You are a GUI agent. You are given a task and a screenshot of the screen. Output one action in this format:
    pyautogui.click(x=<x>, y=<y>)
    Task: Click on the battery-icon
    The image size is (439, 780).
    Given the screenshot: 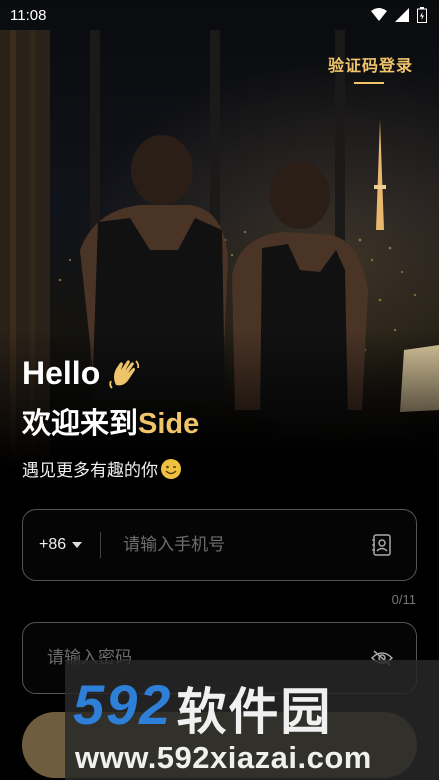 What is the action you would take?
    pyautogui.click(x=422, y=15)
    